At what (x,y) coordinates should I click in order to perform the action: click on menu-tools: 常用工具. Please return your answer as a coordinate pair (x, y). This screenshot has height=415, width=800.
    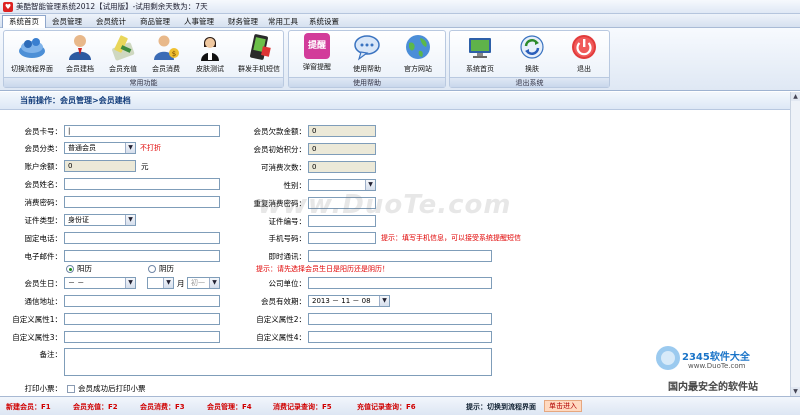
    Looking at the image, I should click on (283, 21).